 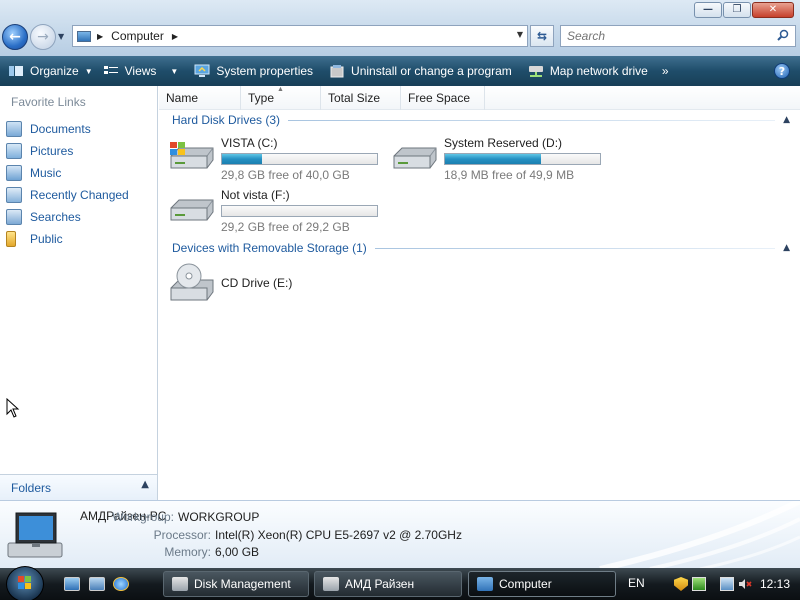 I want to click on views-label: Views, so click(x=140, y=71).